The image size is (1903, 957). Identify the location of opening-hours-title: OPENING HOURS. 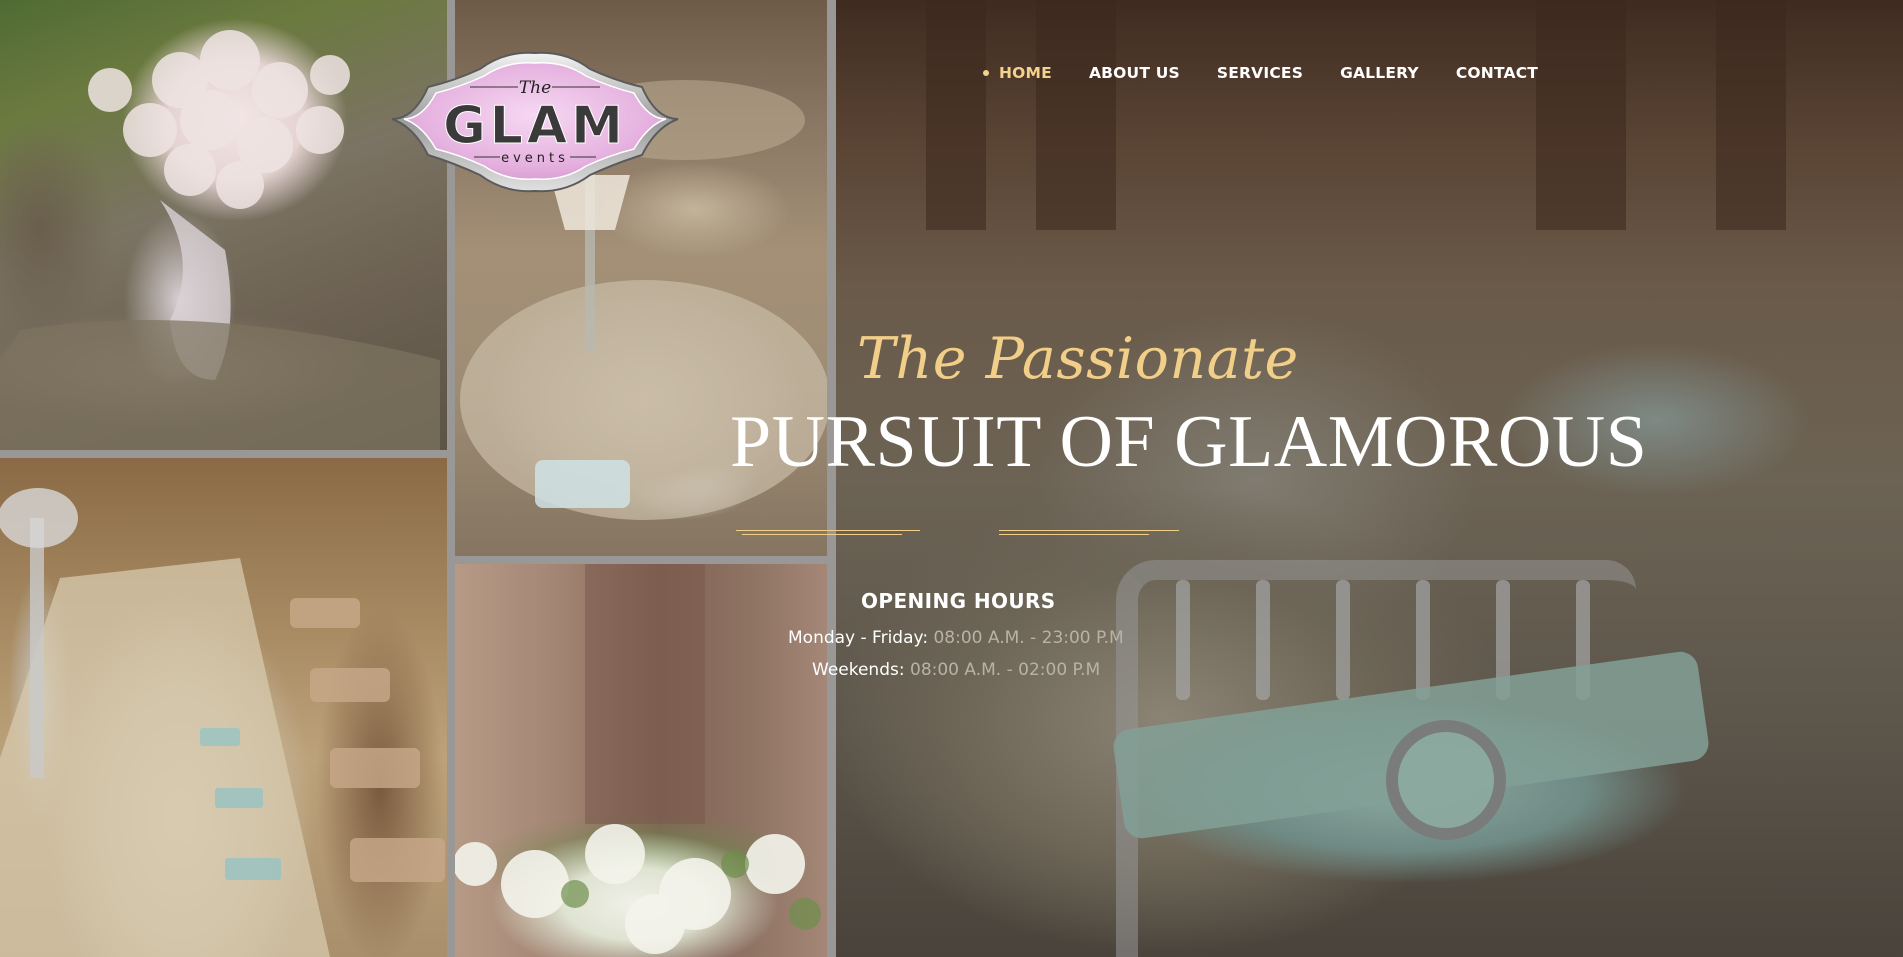
(958, 601).